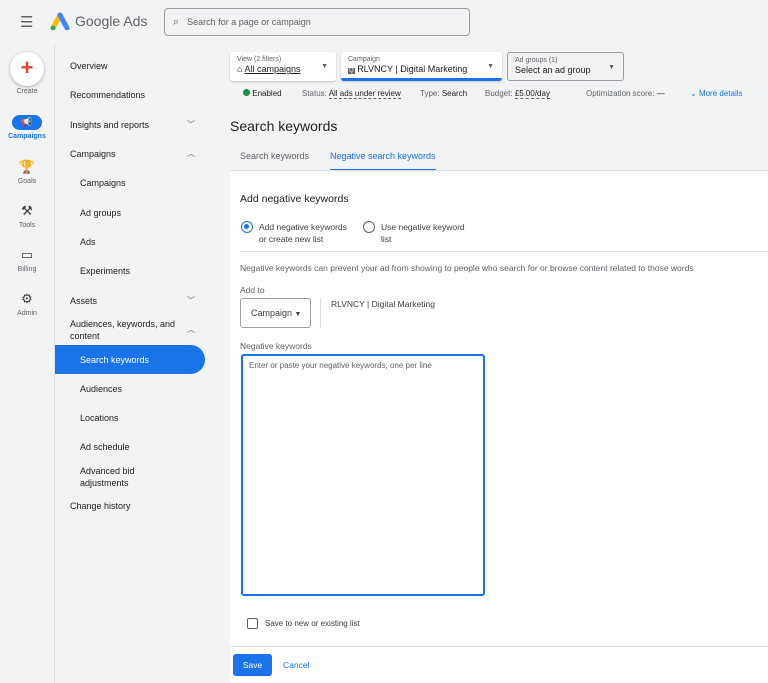 The width and height of the screenshot is (768, 683). I want to click on status-value: All ads under review, so click(364, 94).